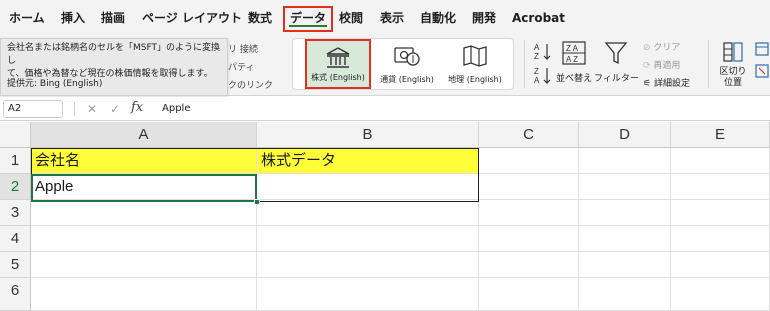 Image resolution: width=770 pixels, height=311 pixels. Describe the element at coordinates (625, 294) in the screenshot. I see `cell-d6` at that location.